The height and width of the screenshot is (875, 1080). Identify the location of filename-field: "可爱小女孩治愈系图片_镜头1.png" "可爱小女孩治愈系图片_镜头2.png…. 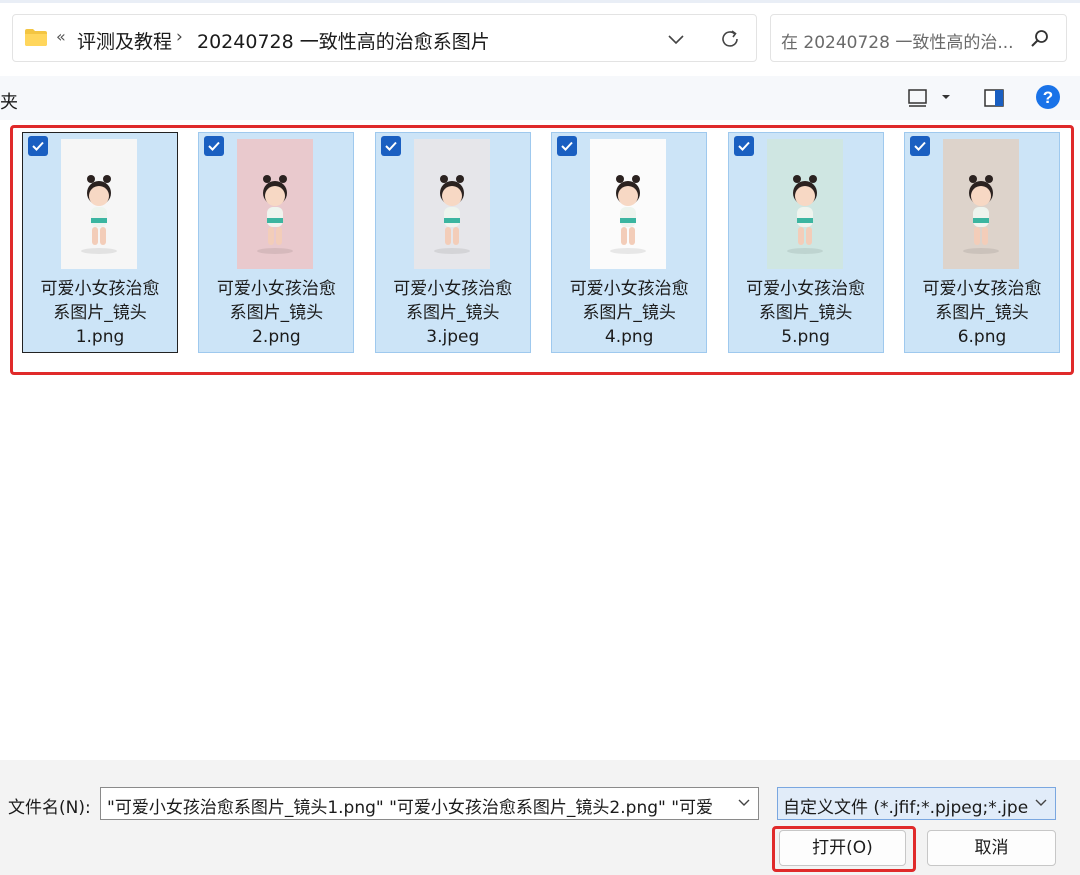
(429, 803).